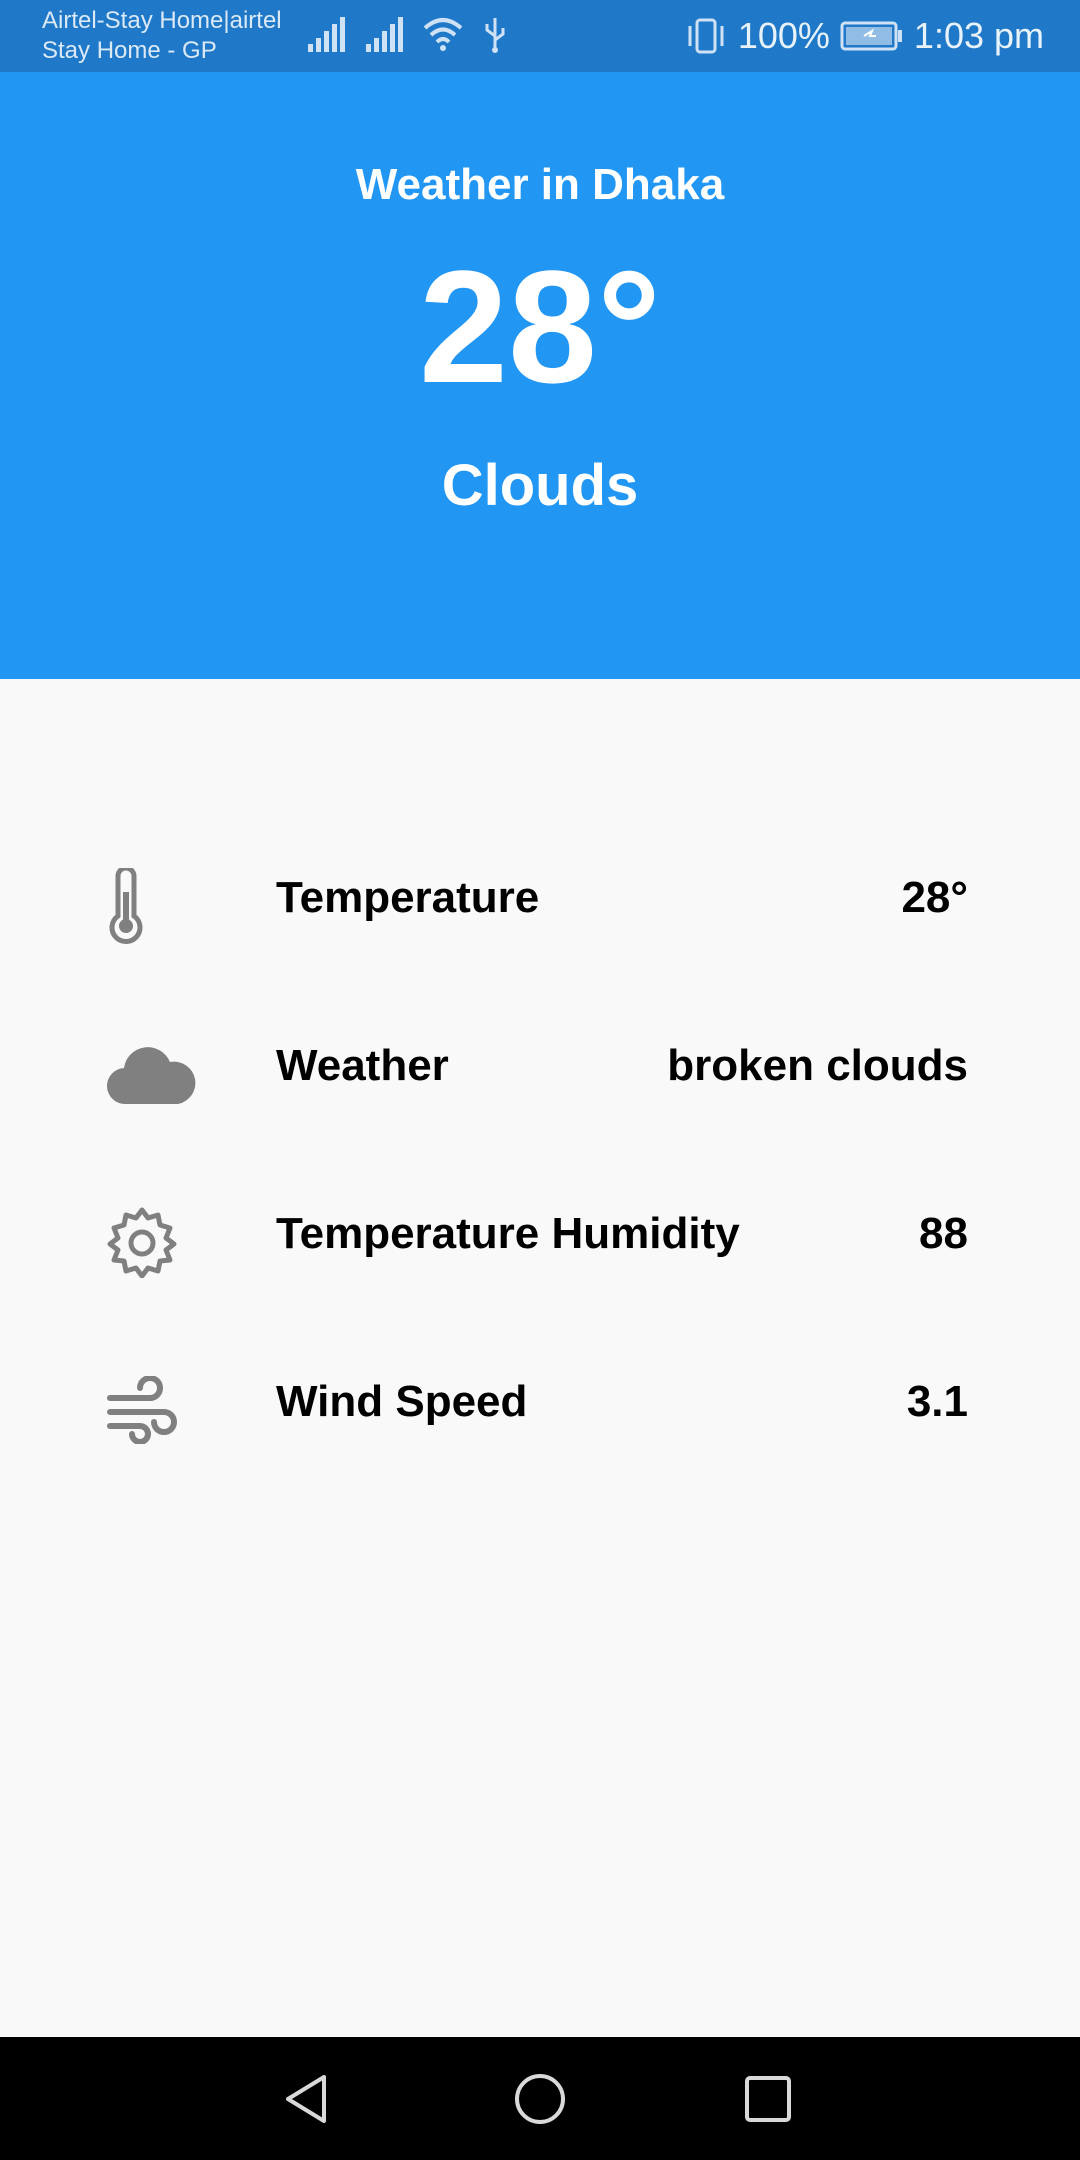 This screenshot has height=2160, width=1080. Describe the element at coordinates (540, 184) in the screenshot. I see `city-title: Weather in Dhaka` at that location.